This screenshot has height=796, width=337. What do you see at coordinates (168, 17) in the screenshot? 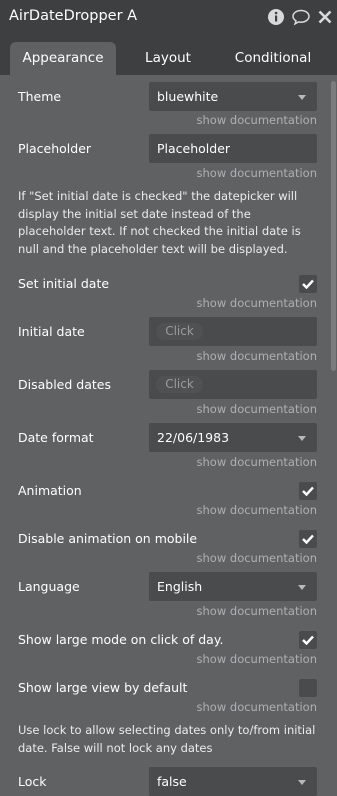
I see `panel-header: AirDateDropper A` at bounding box center [168, 17].